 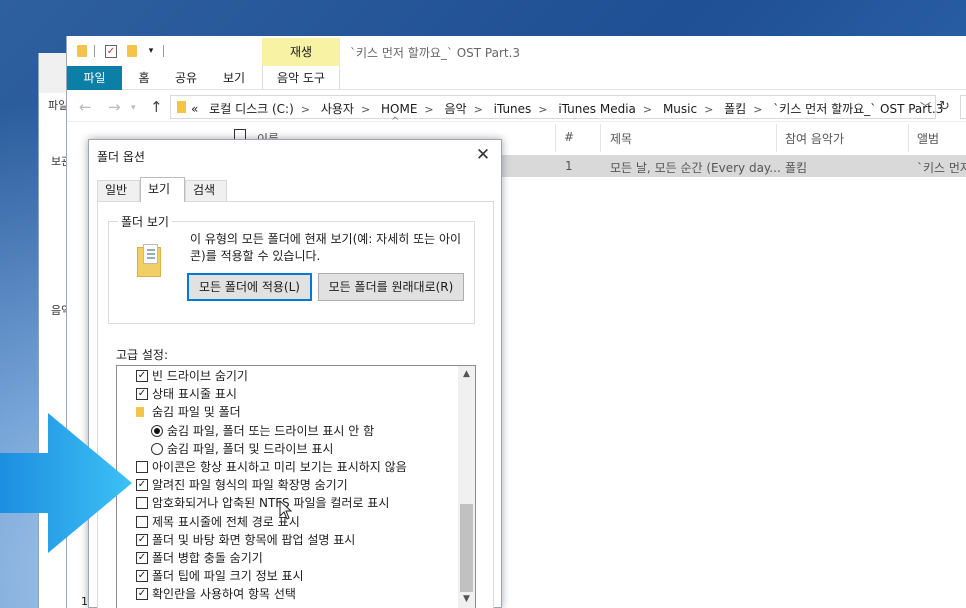 I want to click on properties-icon: ✓, so click(x=111, y=51).